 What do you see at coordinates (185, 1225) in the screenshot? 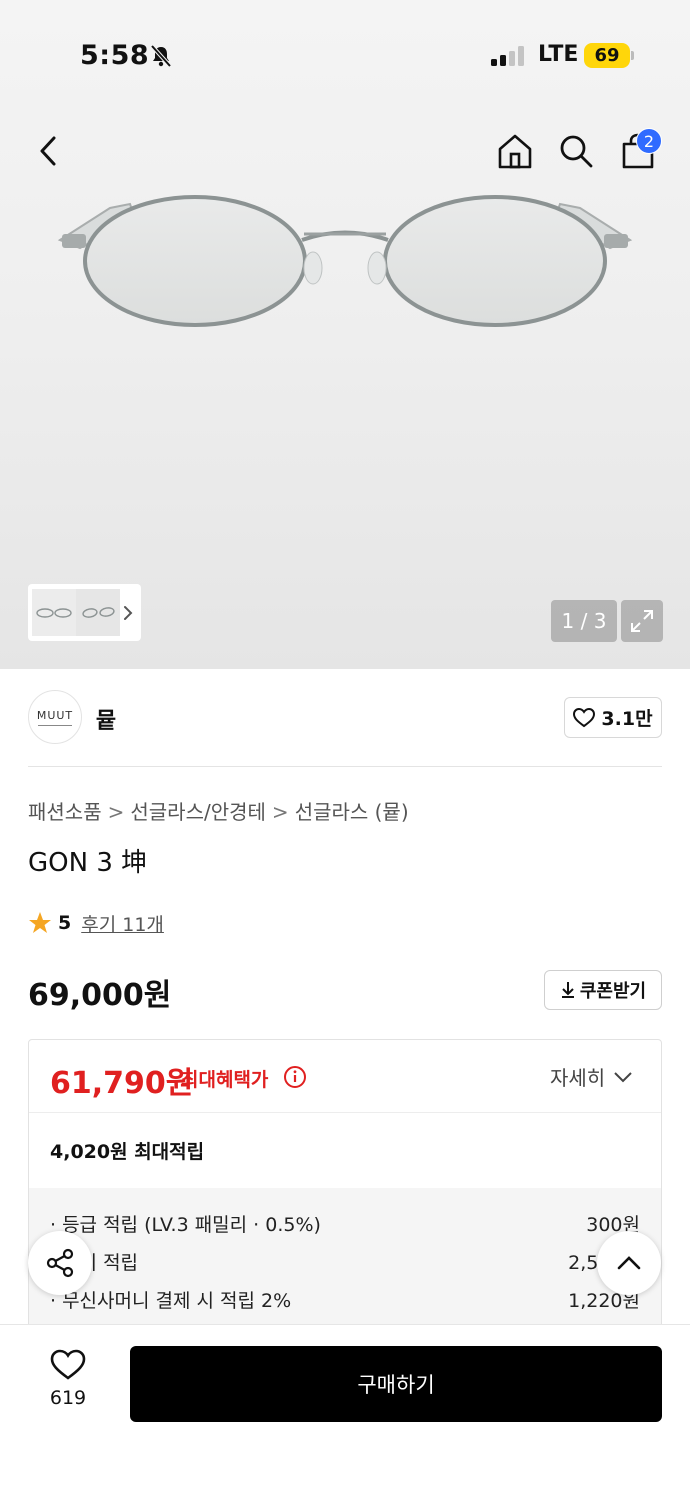
I see `points-row-label: · 등급 적립 (LV.3 패밀리 · 0.5%)` at bounding box center [185, 1225].